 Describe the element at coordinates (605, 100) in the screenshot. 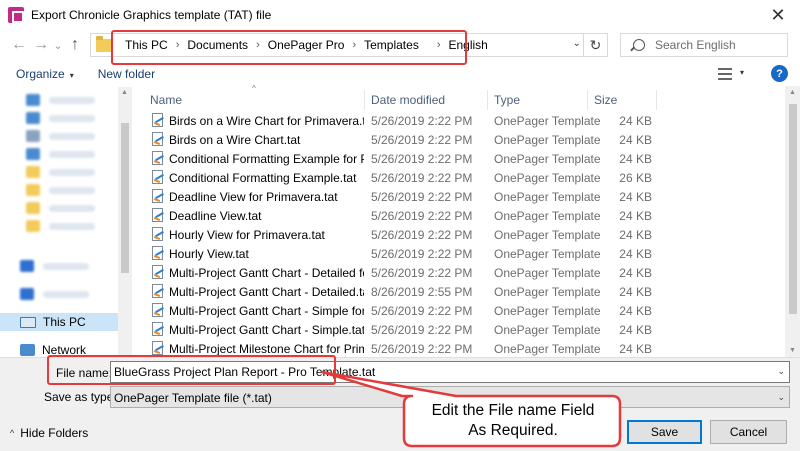

I see `column-header-size: Size` at that location.